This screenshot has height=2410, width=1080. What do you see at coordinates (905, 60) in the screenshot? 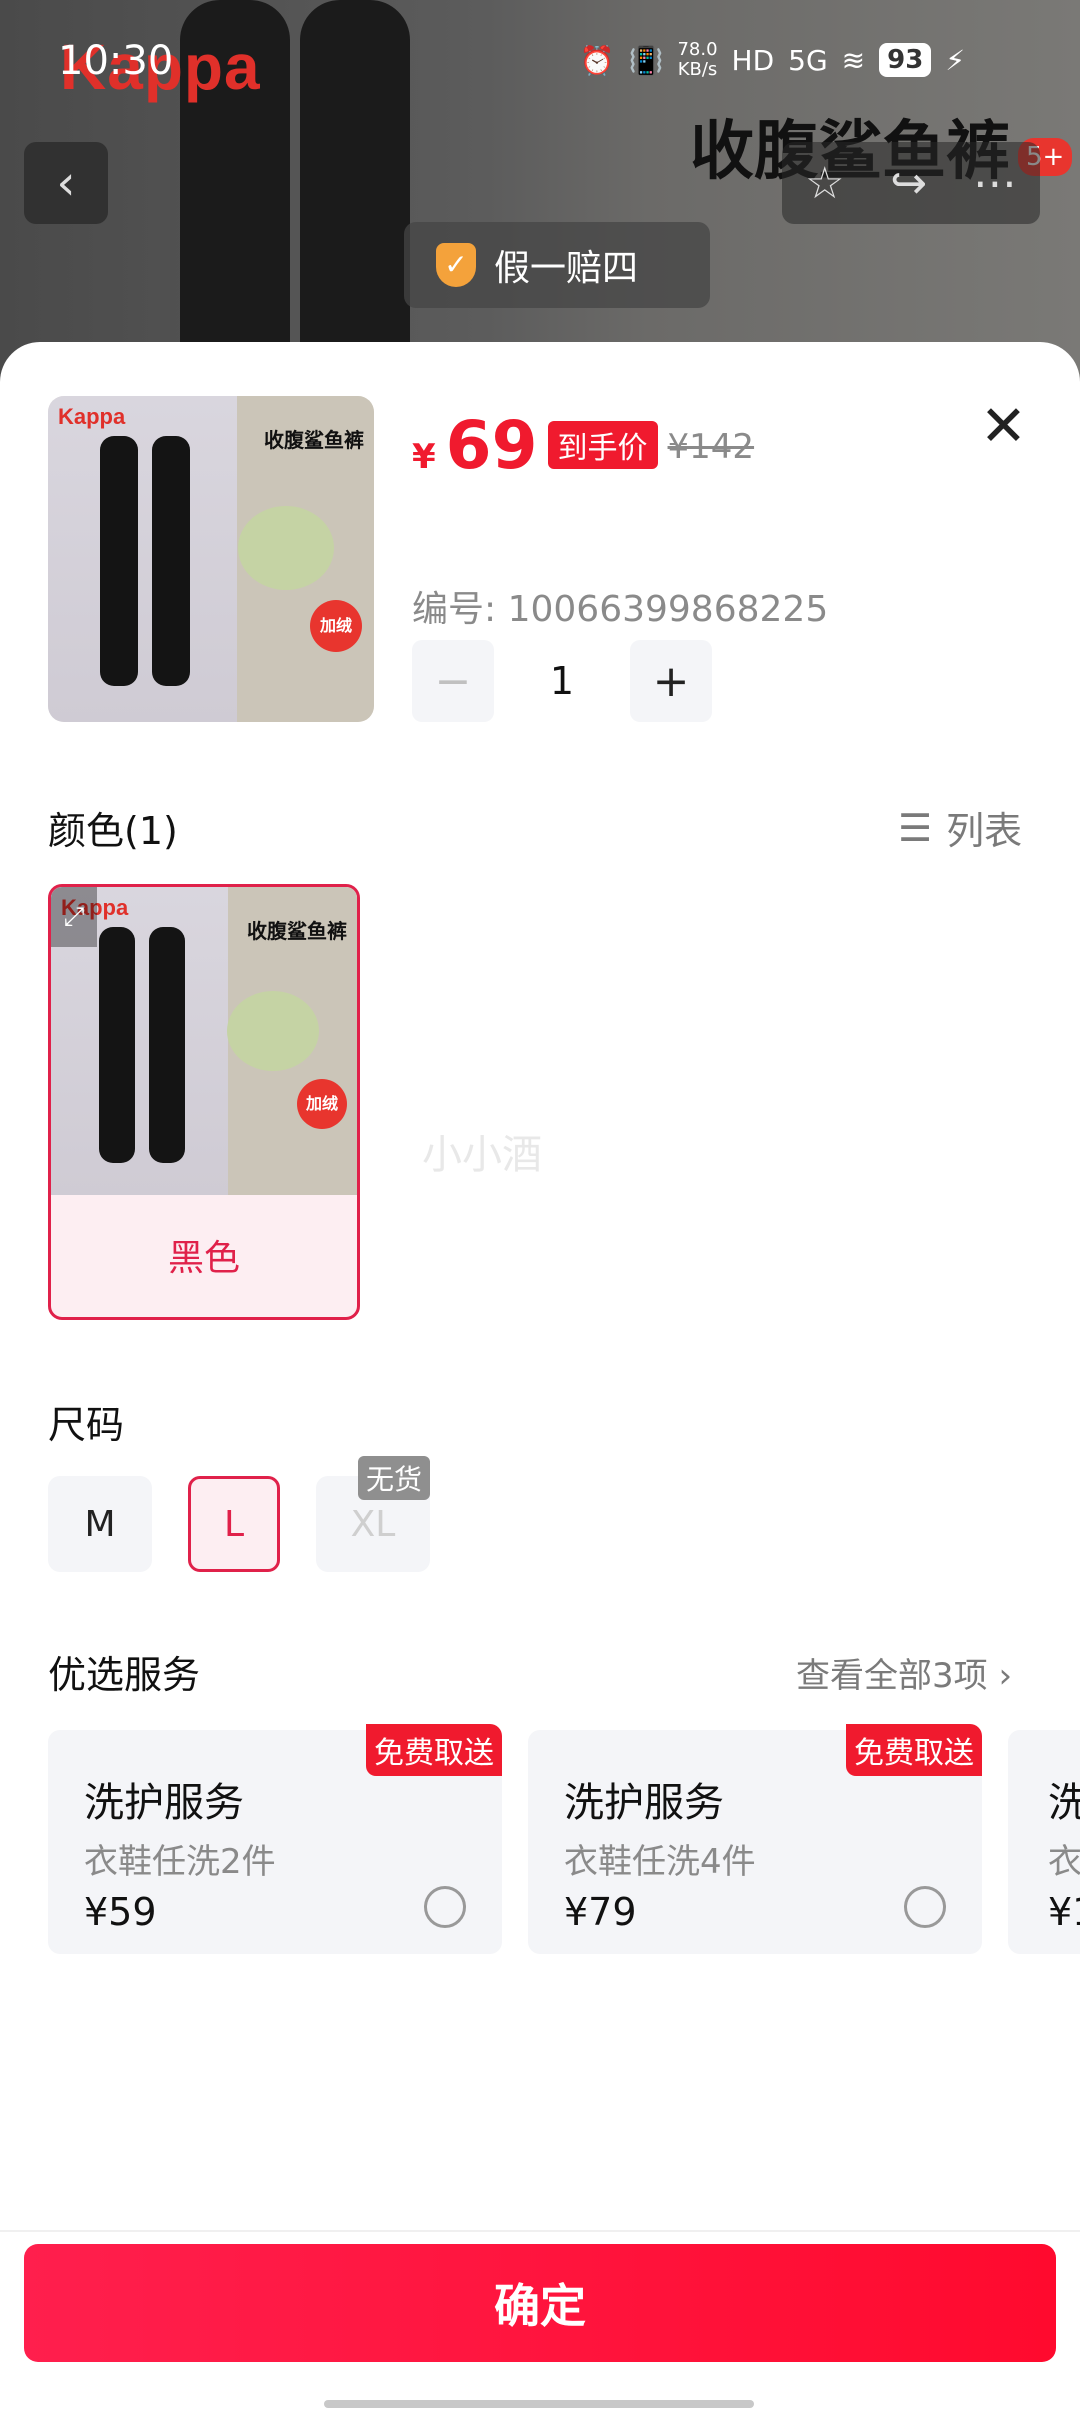
I see `battery-level: 93` at bounding box center [905, 60].